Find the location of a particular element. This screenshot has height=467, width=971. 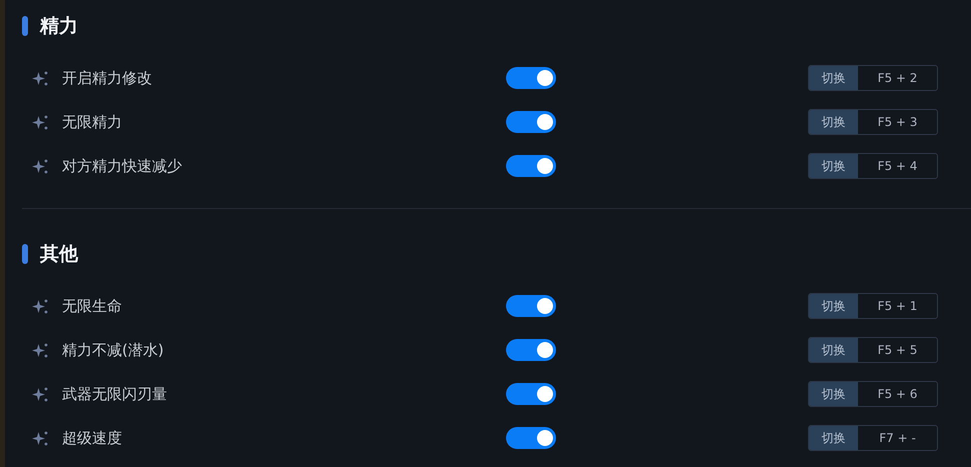

option-label: 超级速度 is located at coordinates (92, 438).